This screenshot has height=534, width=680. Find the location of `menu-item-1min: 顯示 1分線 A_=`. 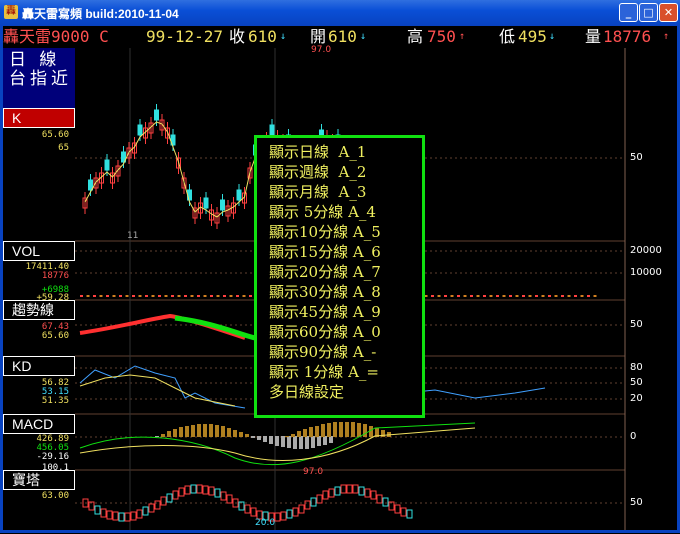

menu-item-1min: 顯示 1分線 A_= is located at coordinates (345, 372).